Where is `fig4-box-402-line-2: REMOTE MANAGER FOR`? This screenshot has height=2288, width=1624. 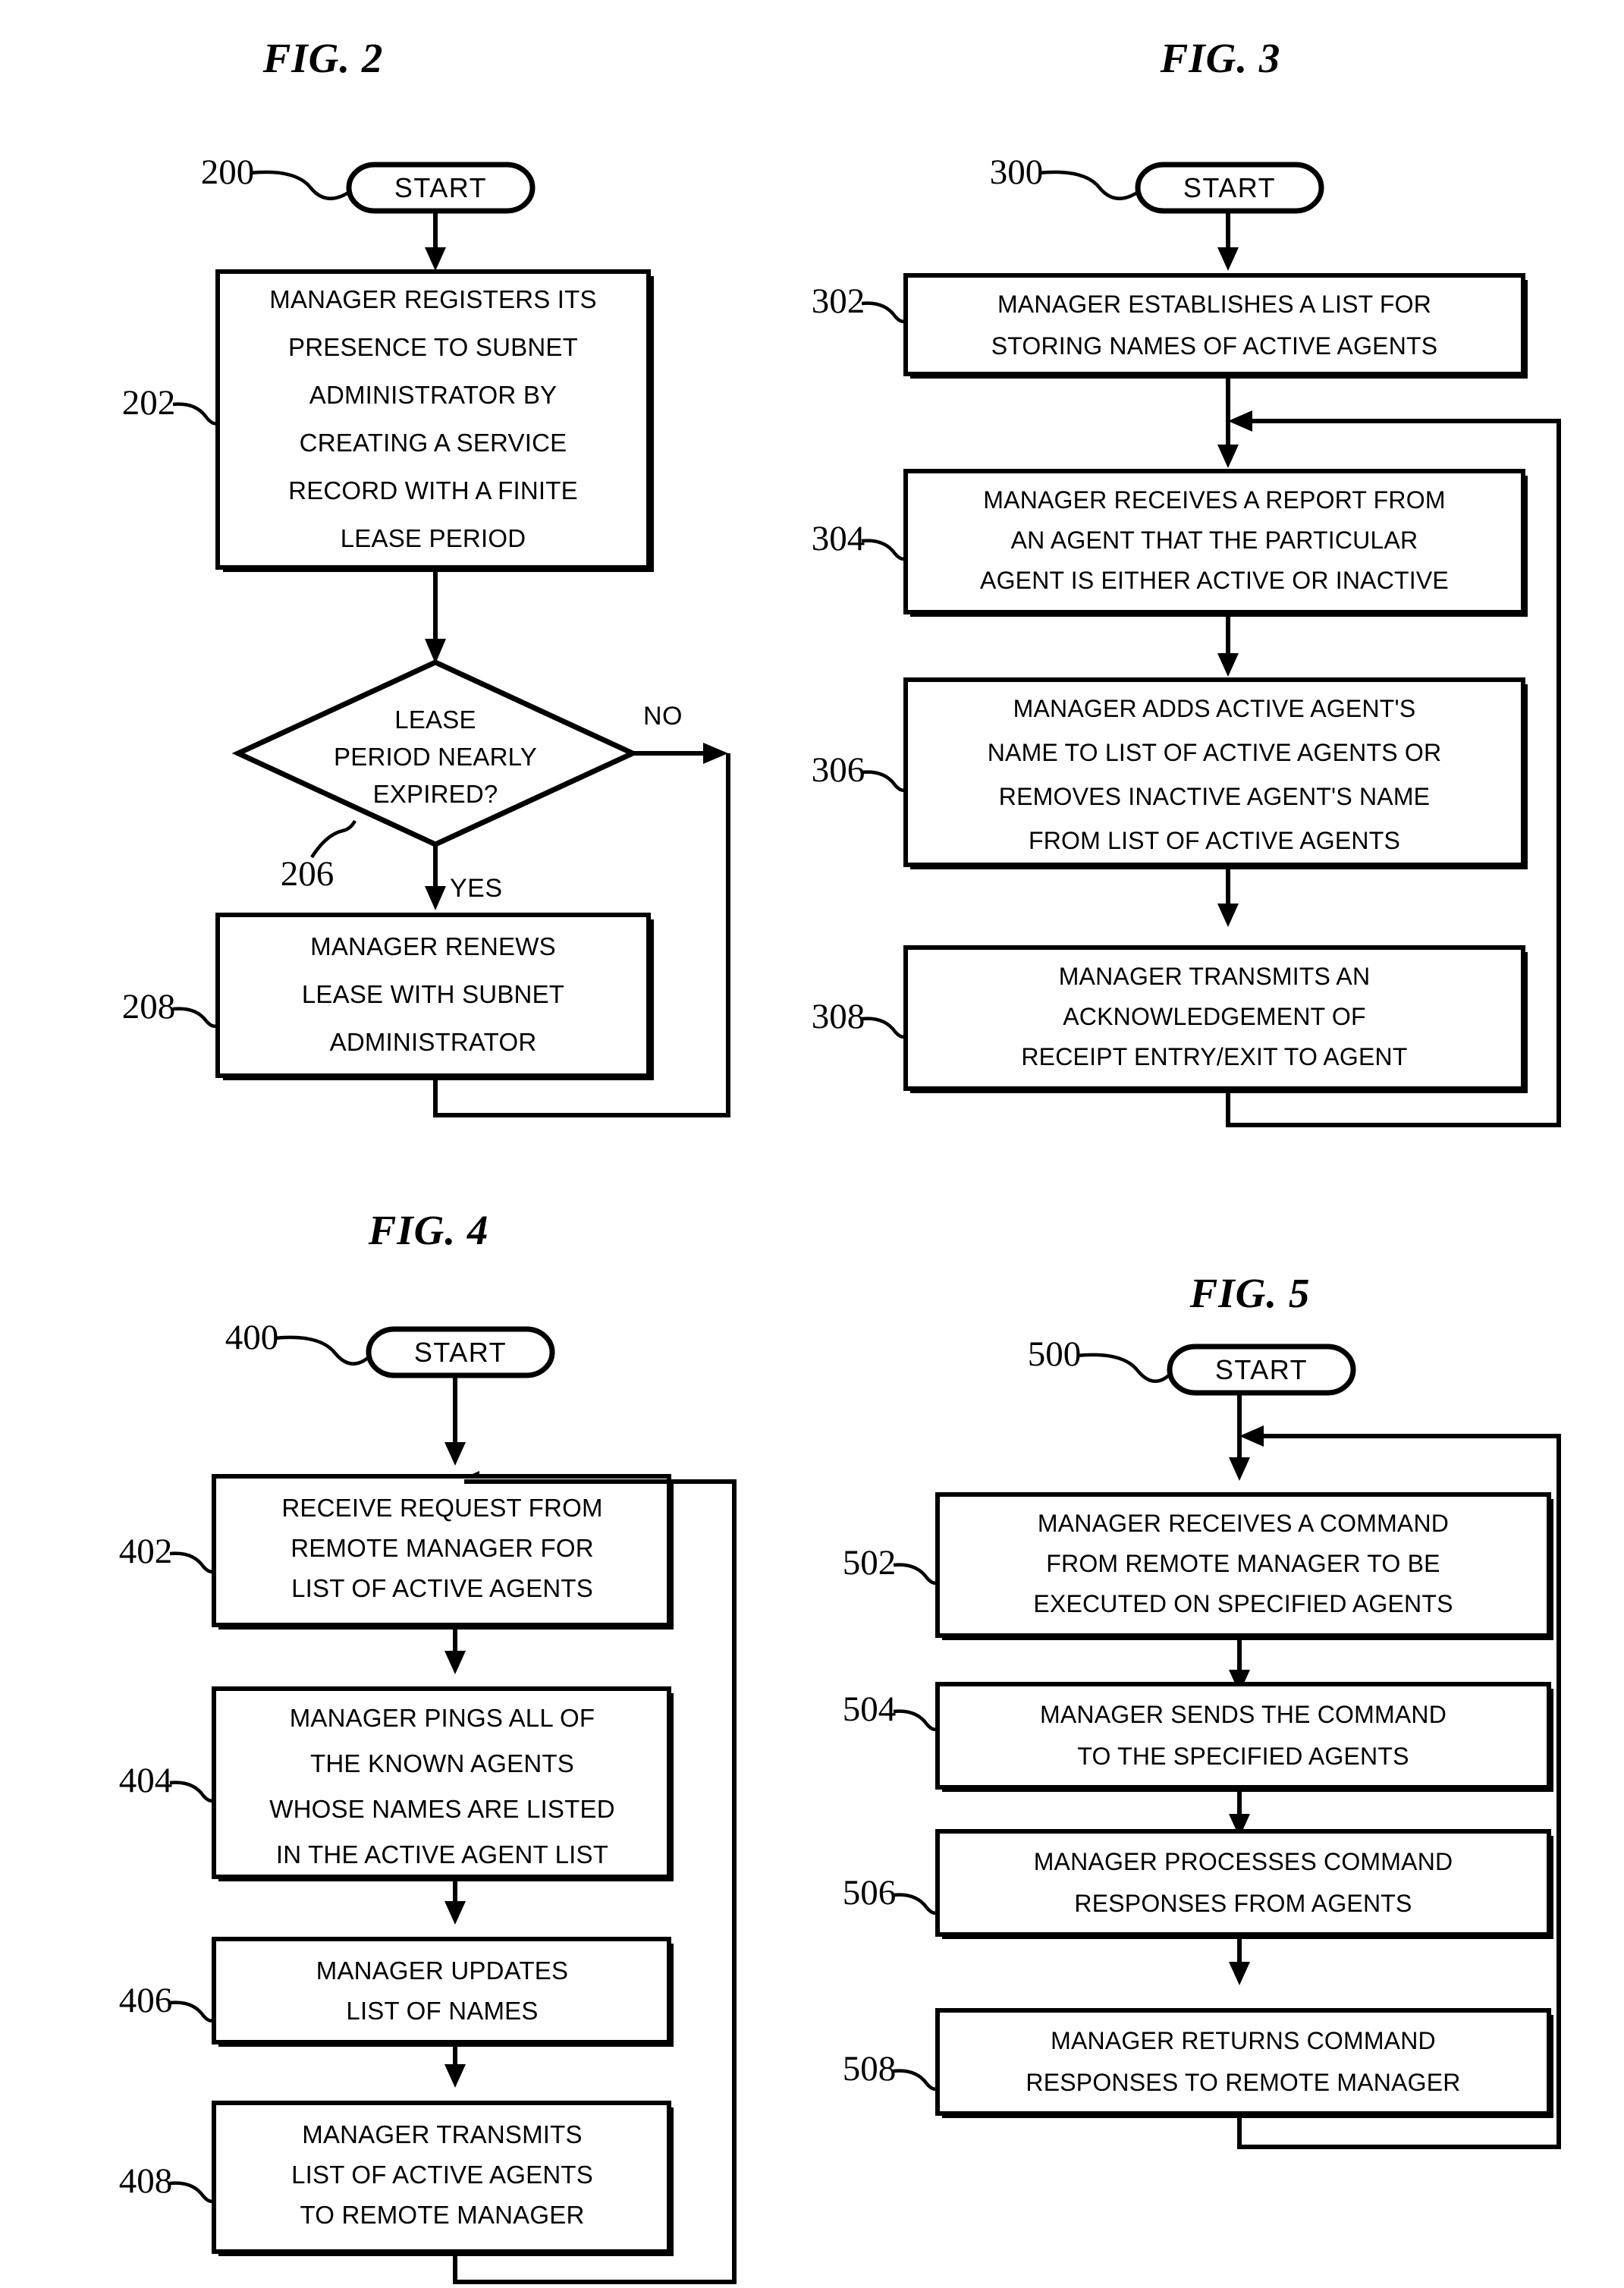 fig4-box-402-line-2: REMOTE MANAGER FOR is located at coordinates (442, 1548).